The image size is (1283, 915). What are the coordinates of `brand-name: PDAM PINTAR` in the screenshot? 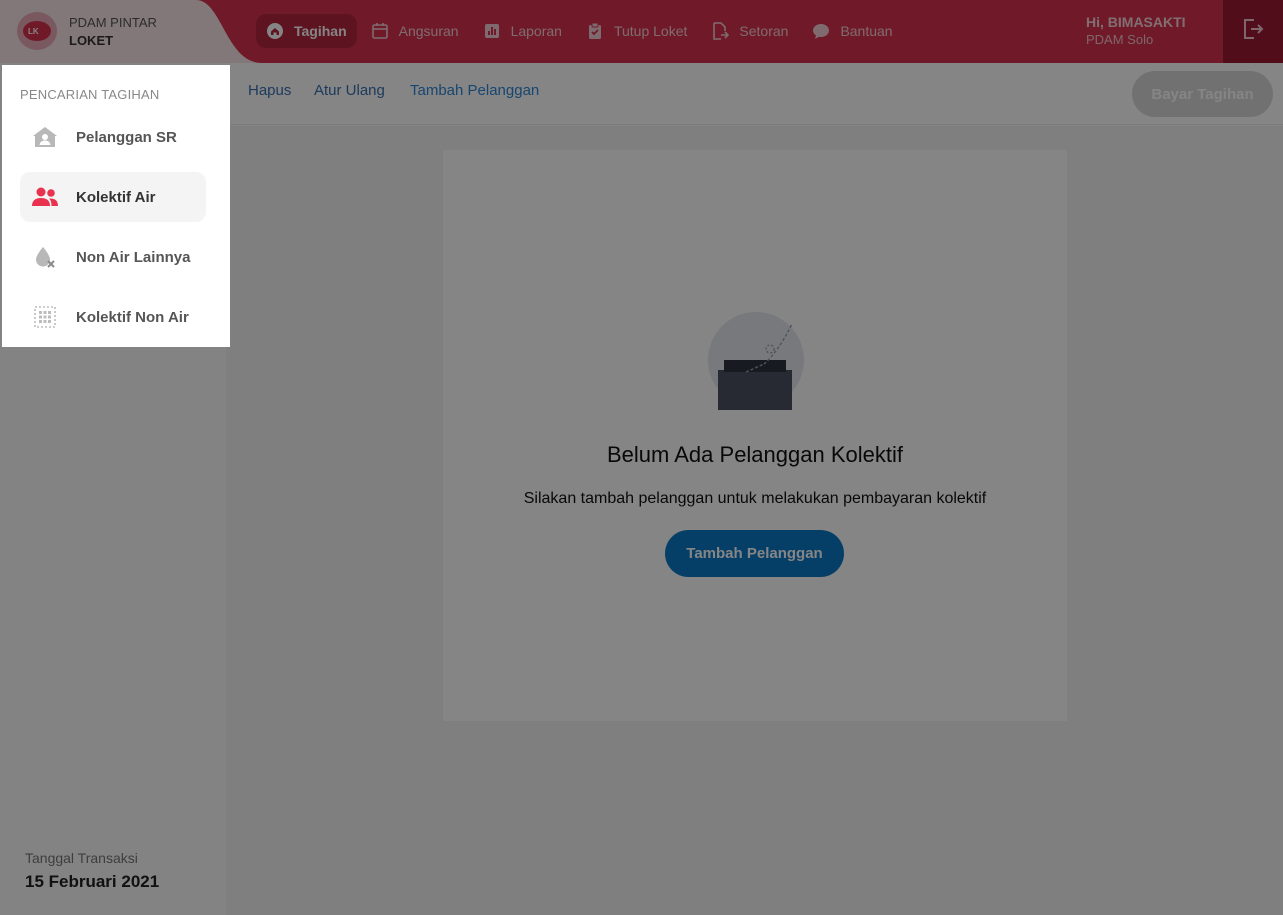 It's located at (113, 22).